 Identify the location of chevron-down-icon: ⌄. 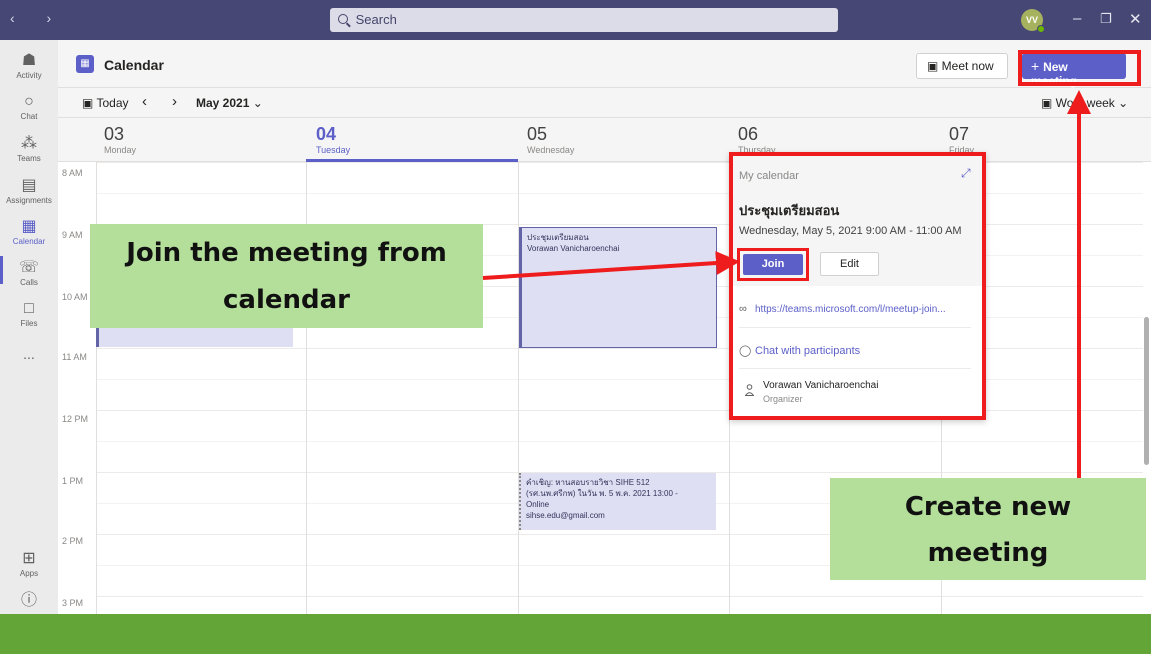
(257, 103).